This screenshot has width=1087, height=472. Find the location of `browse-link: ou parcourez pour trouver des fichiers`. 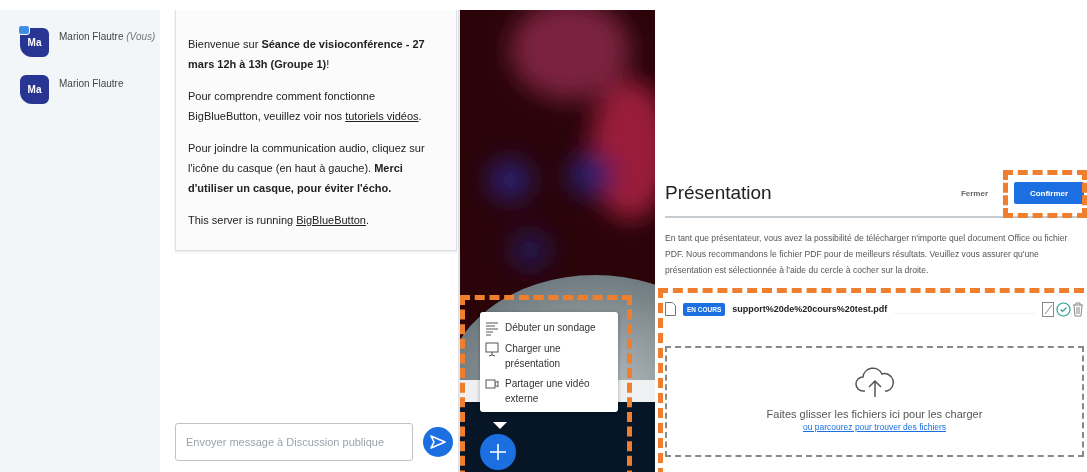

browse-link: ou parcourez pour trouver des fichiers is located at coordinates (874, 427).